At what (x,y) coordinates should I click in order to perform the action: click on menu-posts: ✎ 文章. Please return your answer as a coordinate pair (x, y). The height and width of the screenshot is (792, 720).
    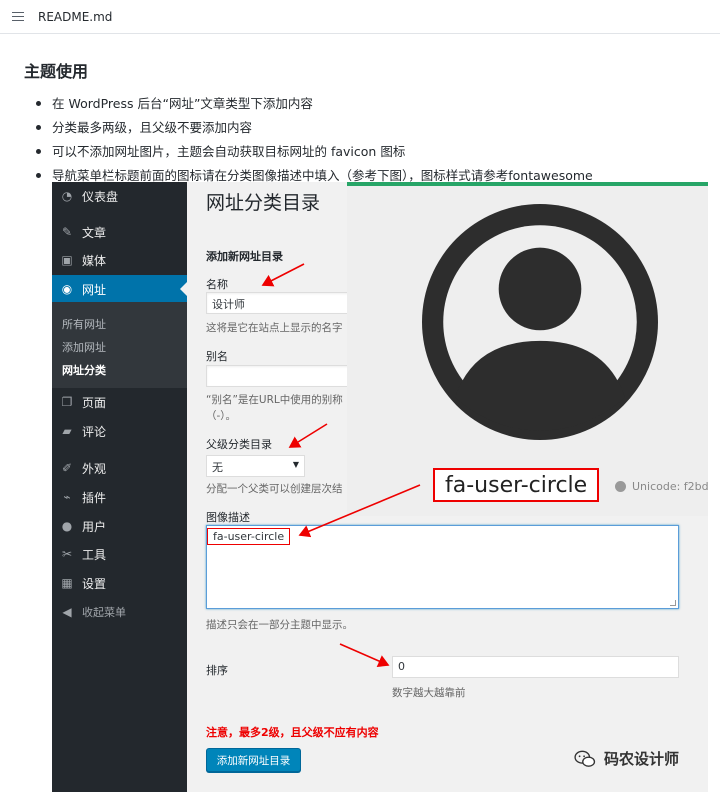
    Looking at the image, I should click on (119, 232).